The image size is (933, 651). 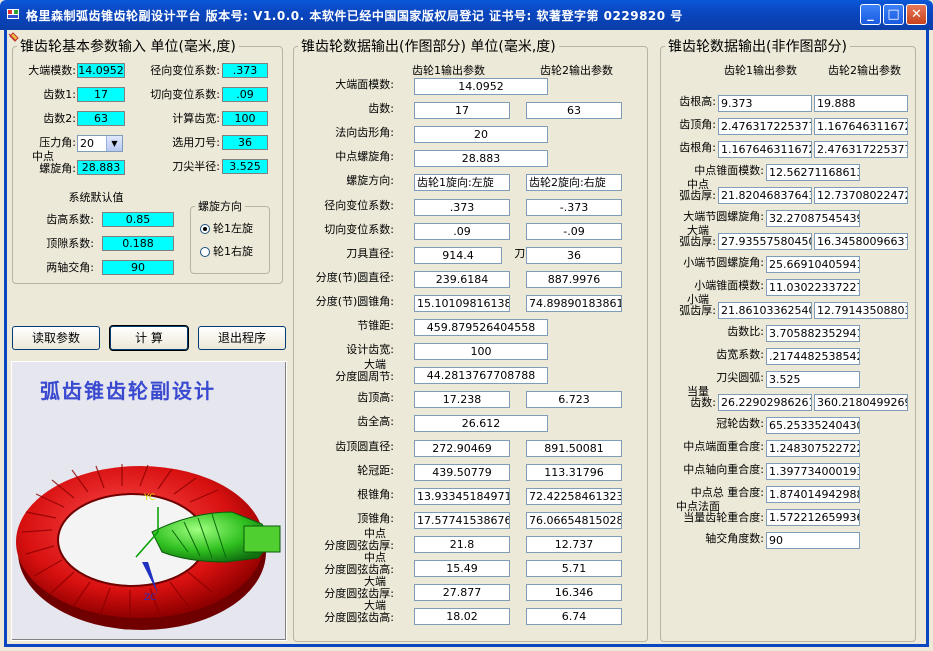 What do you see at coordinates (765, 310) in the screenshot?
I see `output2-gear1-value: 21.8610336254020` at bounding box center [765, 310].